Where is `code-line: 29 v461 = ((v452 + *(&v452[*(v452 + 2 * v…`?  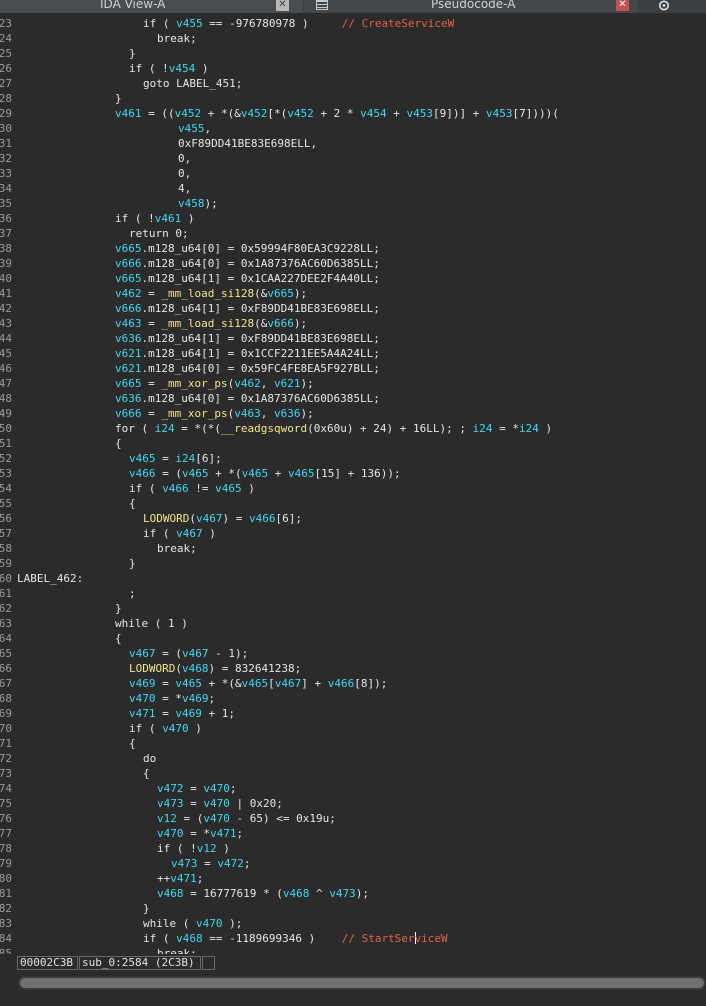 code-line: 29 v461 = ((v452 + *(&v452[*(v452 + 2 * v… is located at coordinates (353, 113).